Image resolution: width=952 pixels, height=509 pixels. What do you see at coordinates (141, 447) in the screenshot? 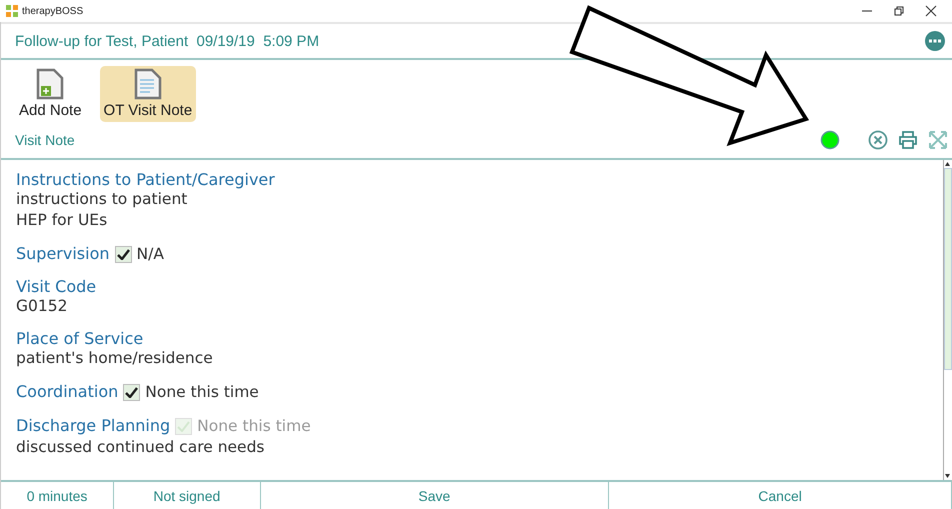
I see `field-value: discussed continued care needs` at bounding box center [141, 447].